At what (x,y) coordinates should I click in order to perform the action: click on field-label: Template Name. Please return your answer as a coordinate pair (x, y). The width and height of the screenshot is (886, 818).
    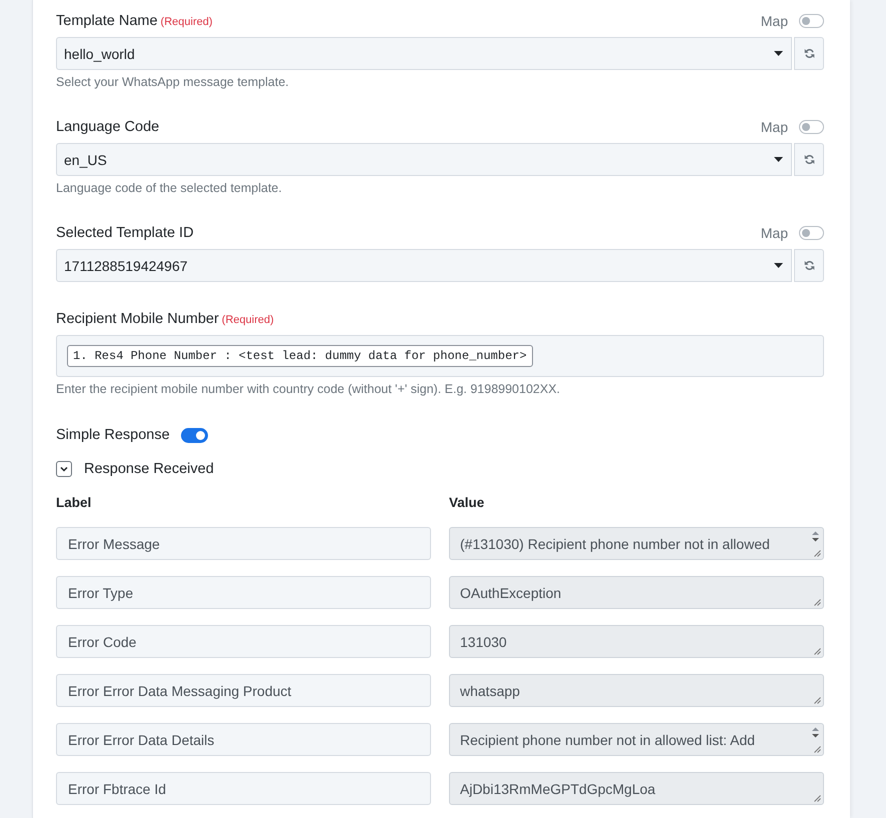
    Looking at the image, I should click on (107, 21).